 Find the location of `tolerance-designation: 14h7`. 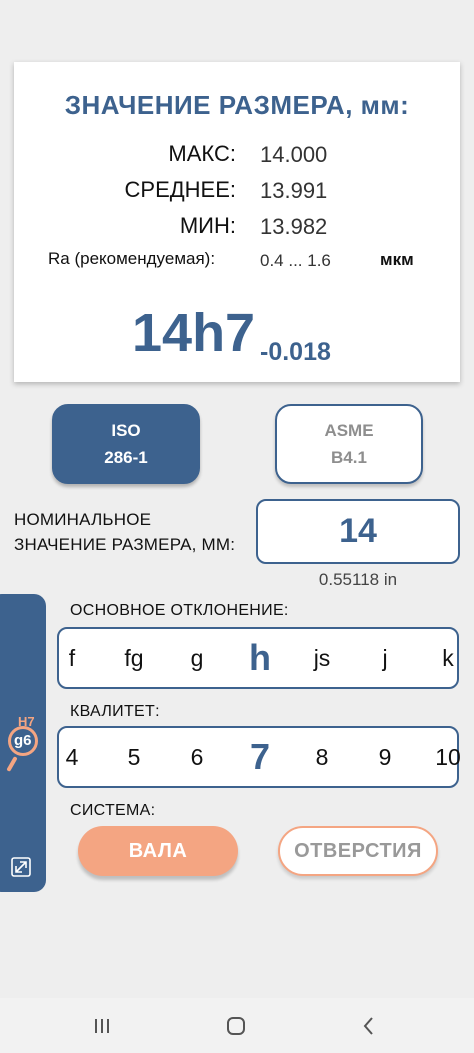

tolerance-designation: 14h7 is located at coordinates (194, 333).